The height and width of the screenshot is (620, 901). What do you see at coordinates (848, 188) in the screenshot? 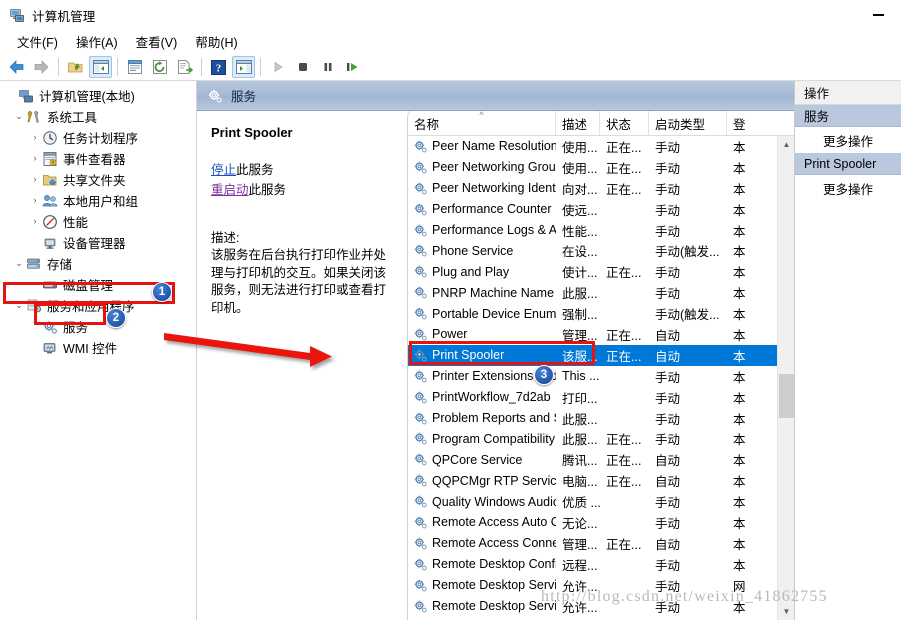
I see `actions-more-print-spooler: 更多操作` at bounding box center [848, 188].